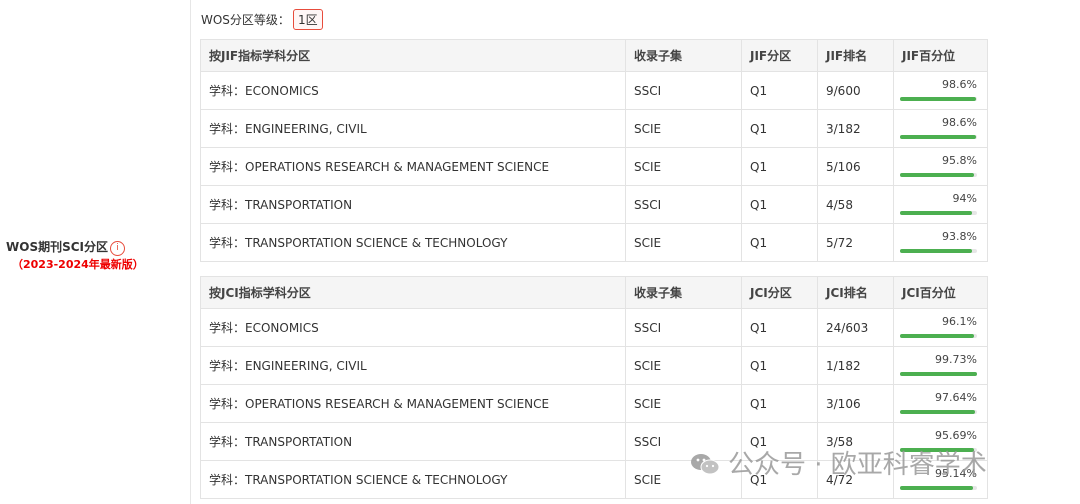  Describe the element at coordinates (959, 236) in the screenshot. I see `percentile-value: 93.8%` at that location.